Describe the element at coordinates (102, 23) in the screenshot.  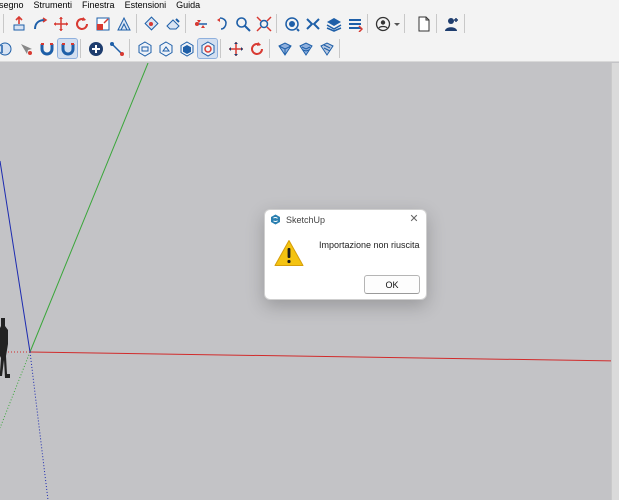
I see `scale-icon` at that location.